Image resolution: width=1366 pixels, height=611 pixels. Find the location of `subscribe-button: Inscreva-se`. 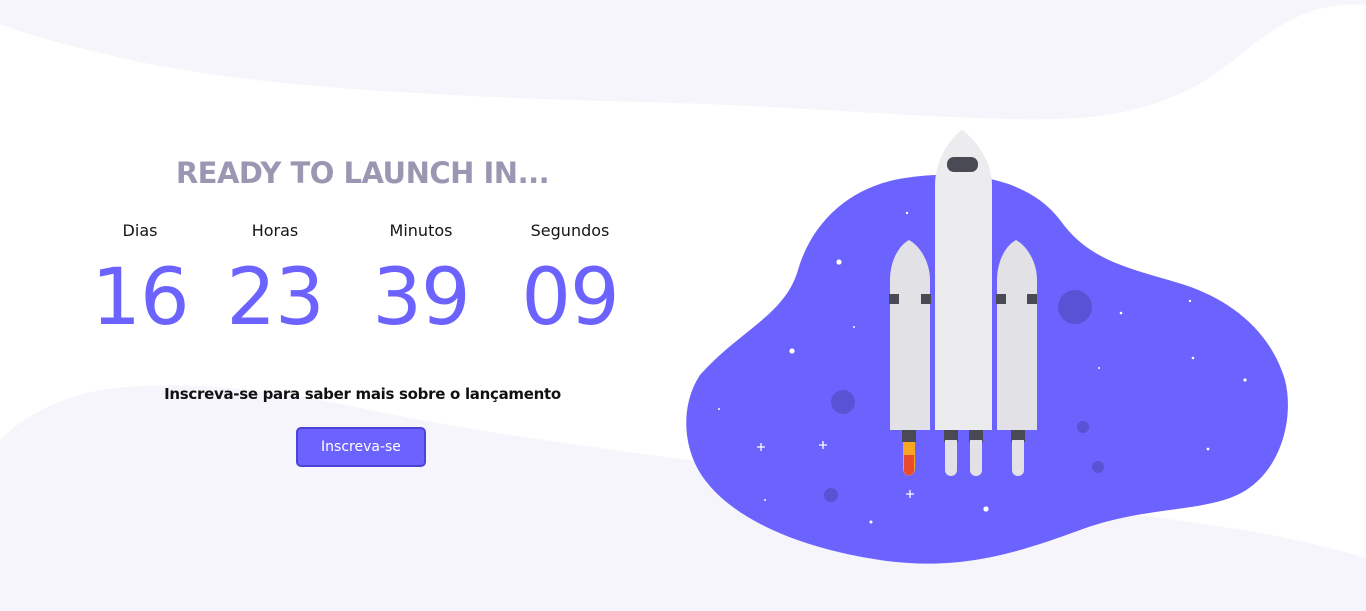

subscribe-button: Inscreva-se is located at coordinates (361, 447).